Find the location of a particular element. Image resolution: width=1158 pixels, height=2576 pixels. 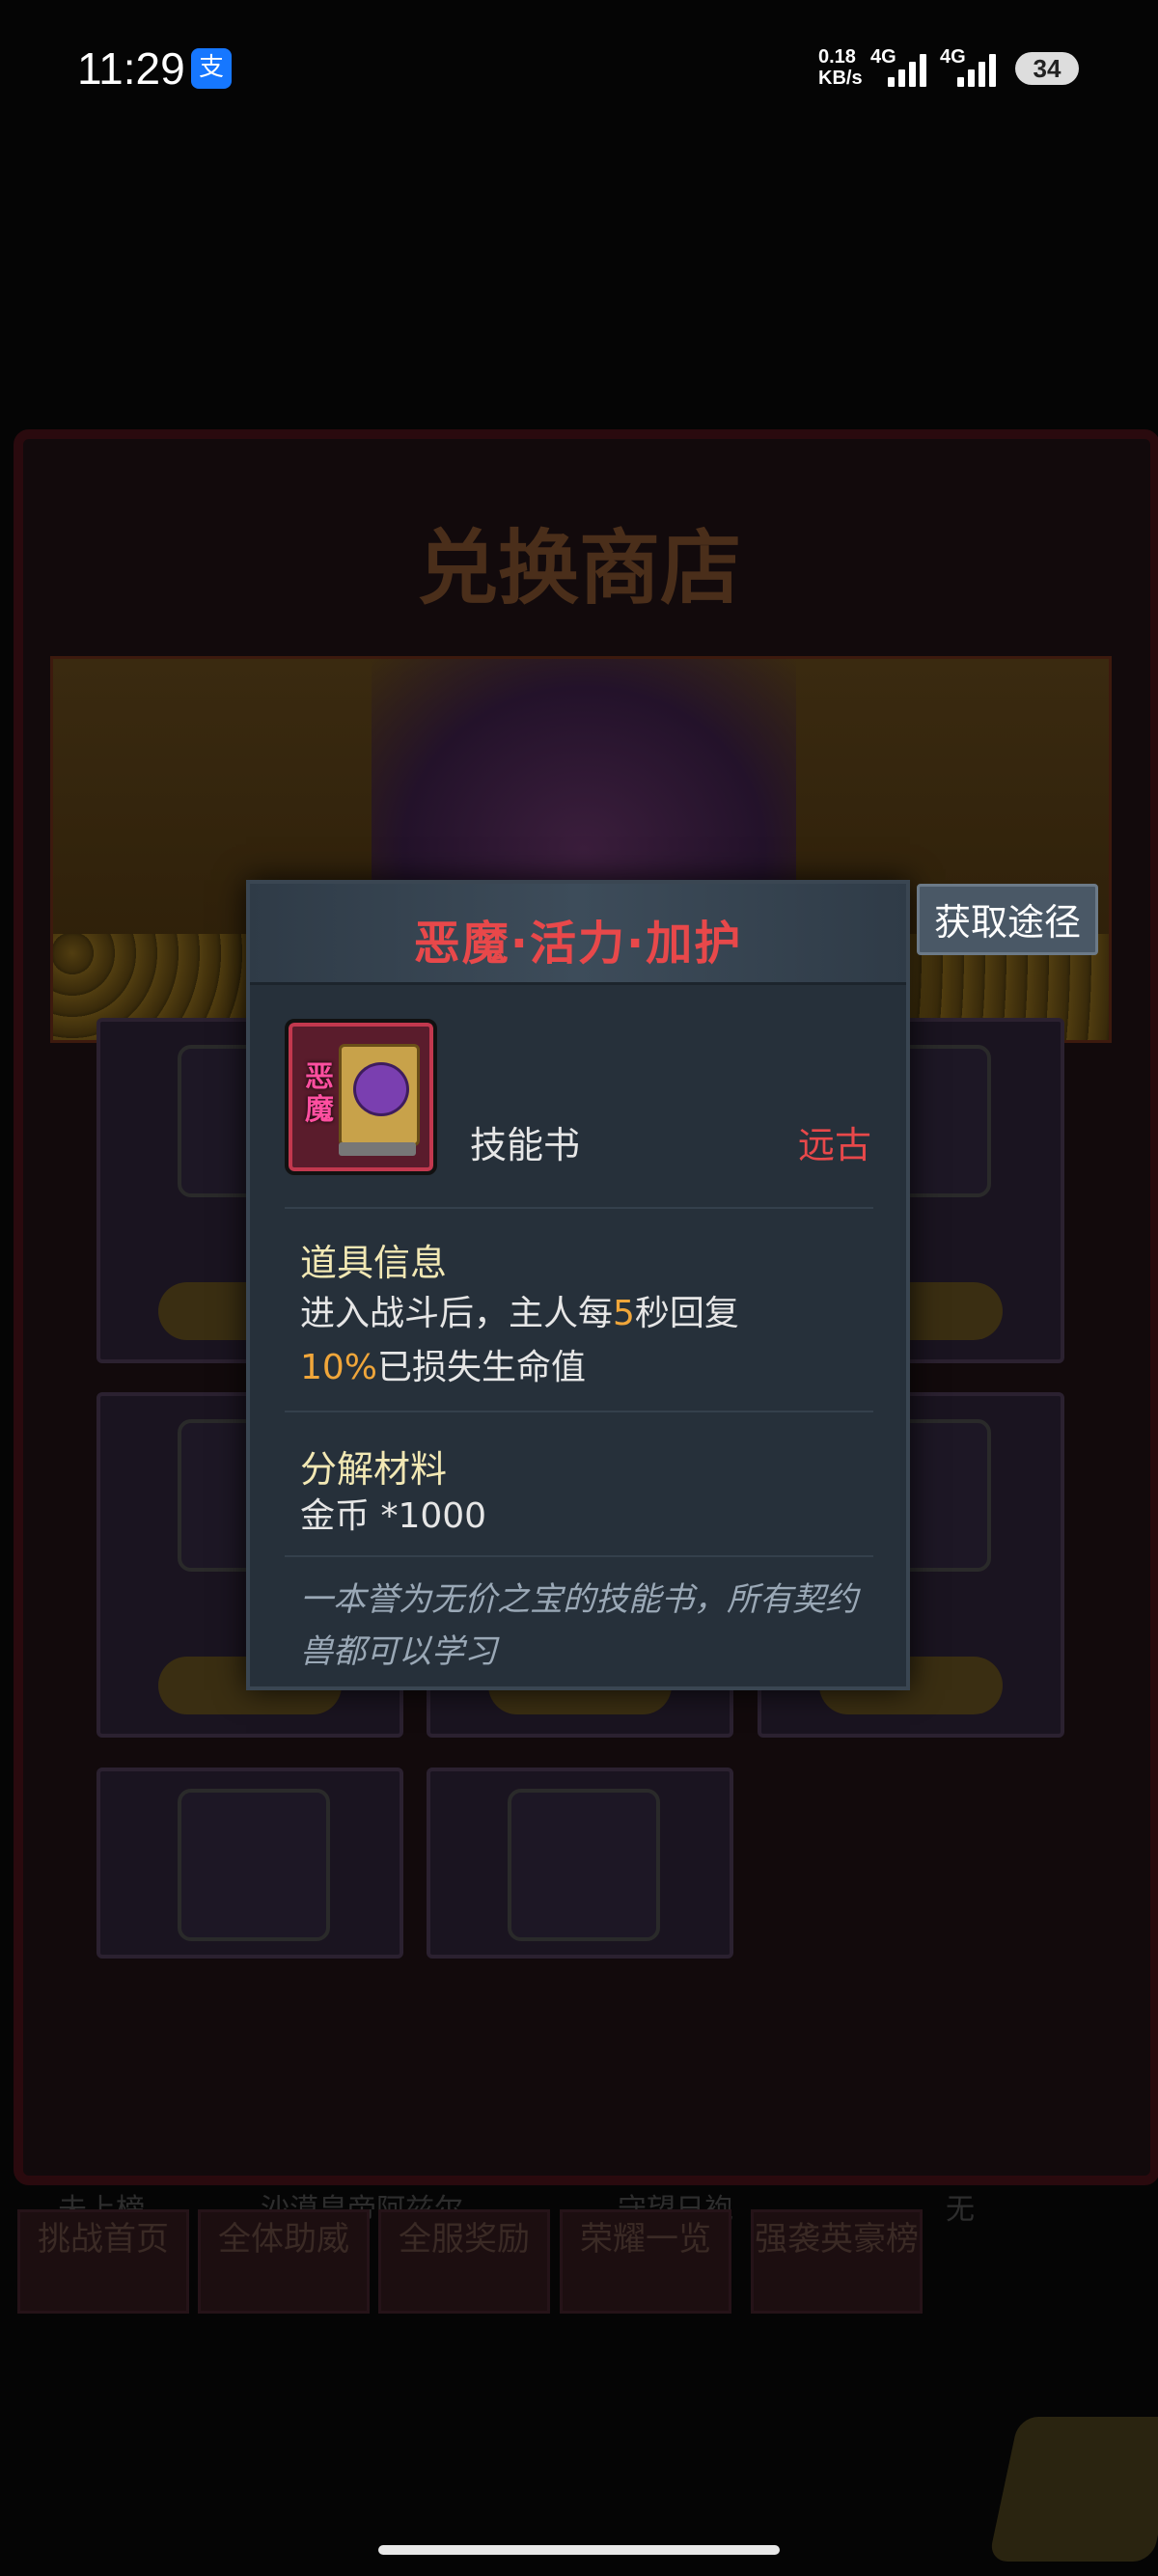

net-speed: 0.18 KB/s is located at coordinates (840, 67).